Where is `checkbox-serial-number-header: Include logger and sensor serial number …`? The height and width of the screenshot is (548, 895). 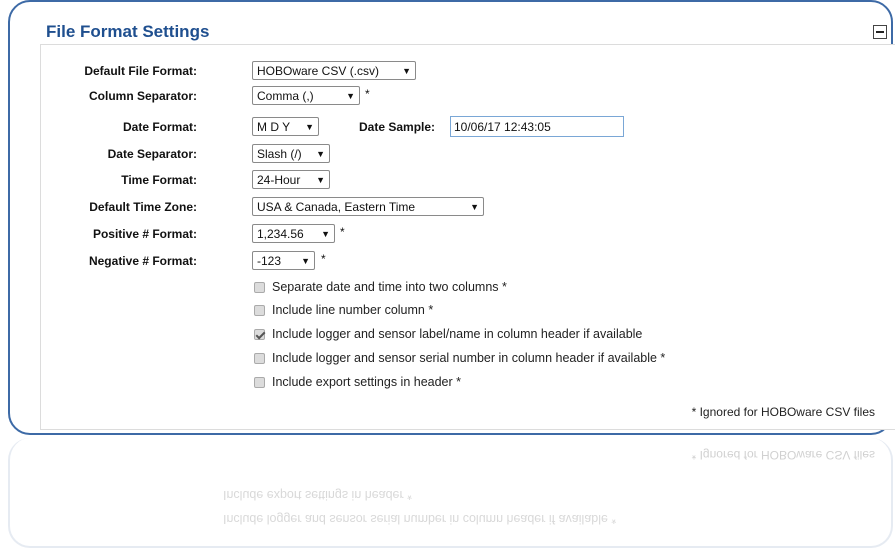
checkbox-serial-number-header: Include logger and sensor serial number … is located at coordinates (459, 358).